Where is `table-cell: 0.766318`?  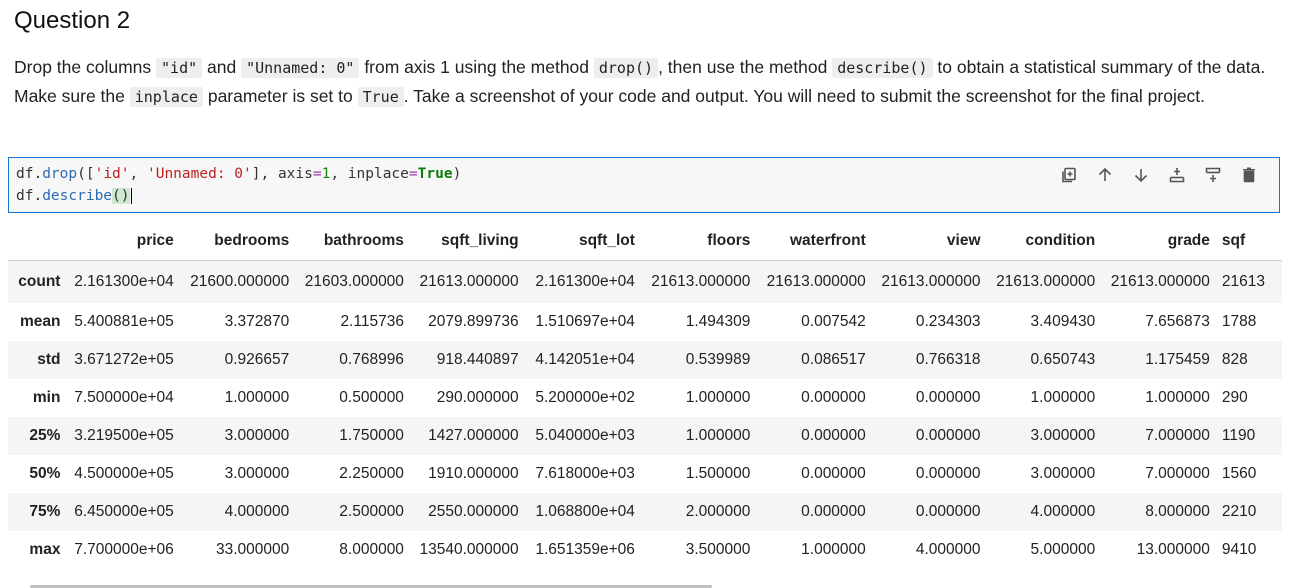 table-cell: 0.766318 is located at coordinates (948, 359).